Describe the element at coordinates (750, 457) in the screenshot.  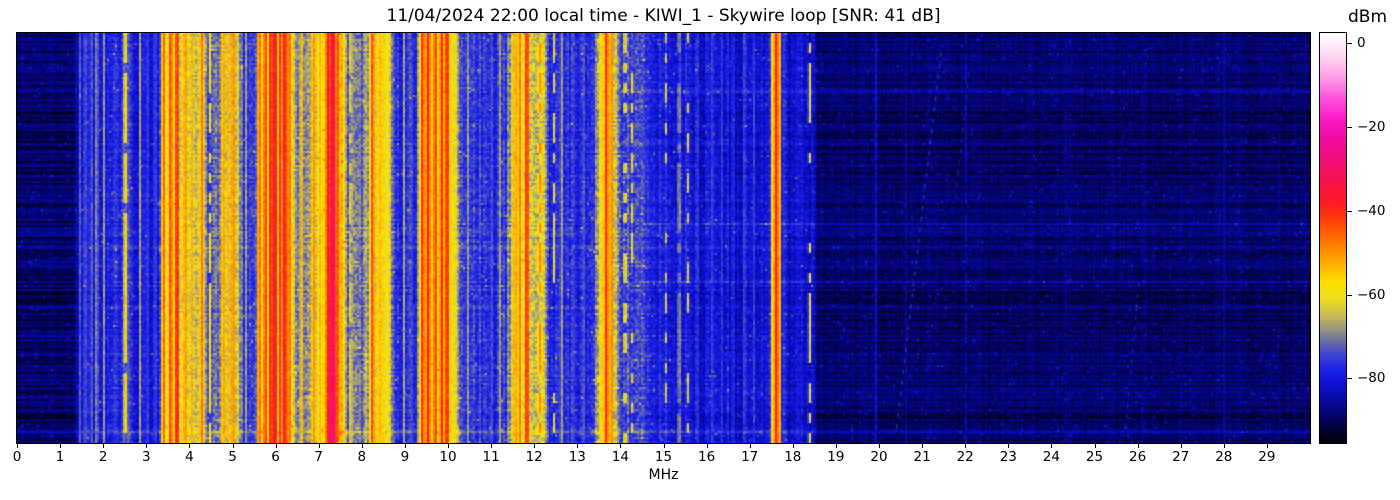
I see `x-tick-label: 17` at that location.